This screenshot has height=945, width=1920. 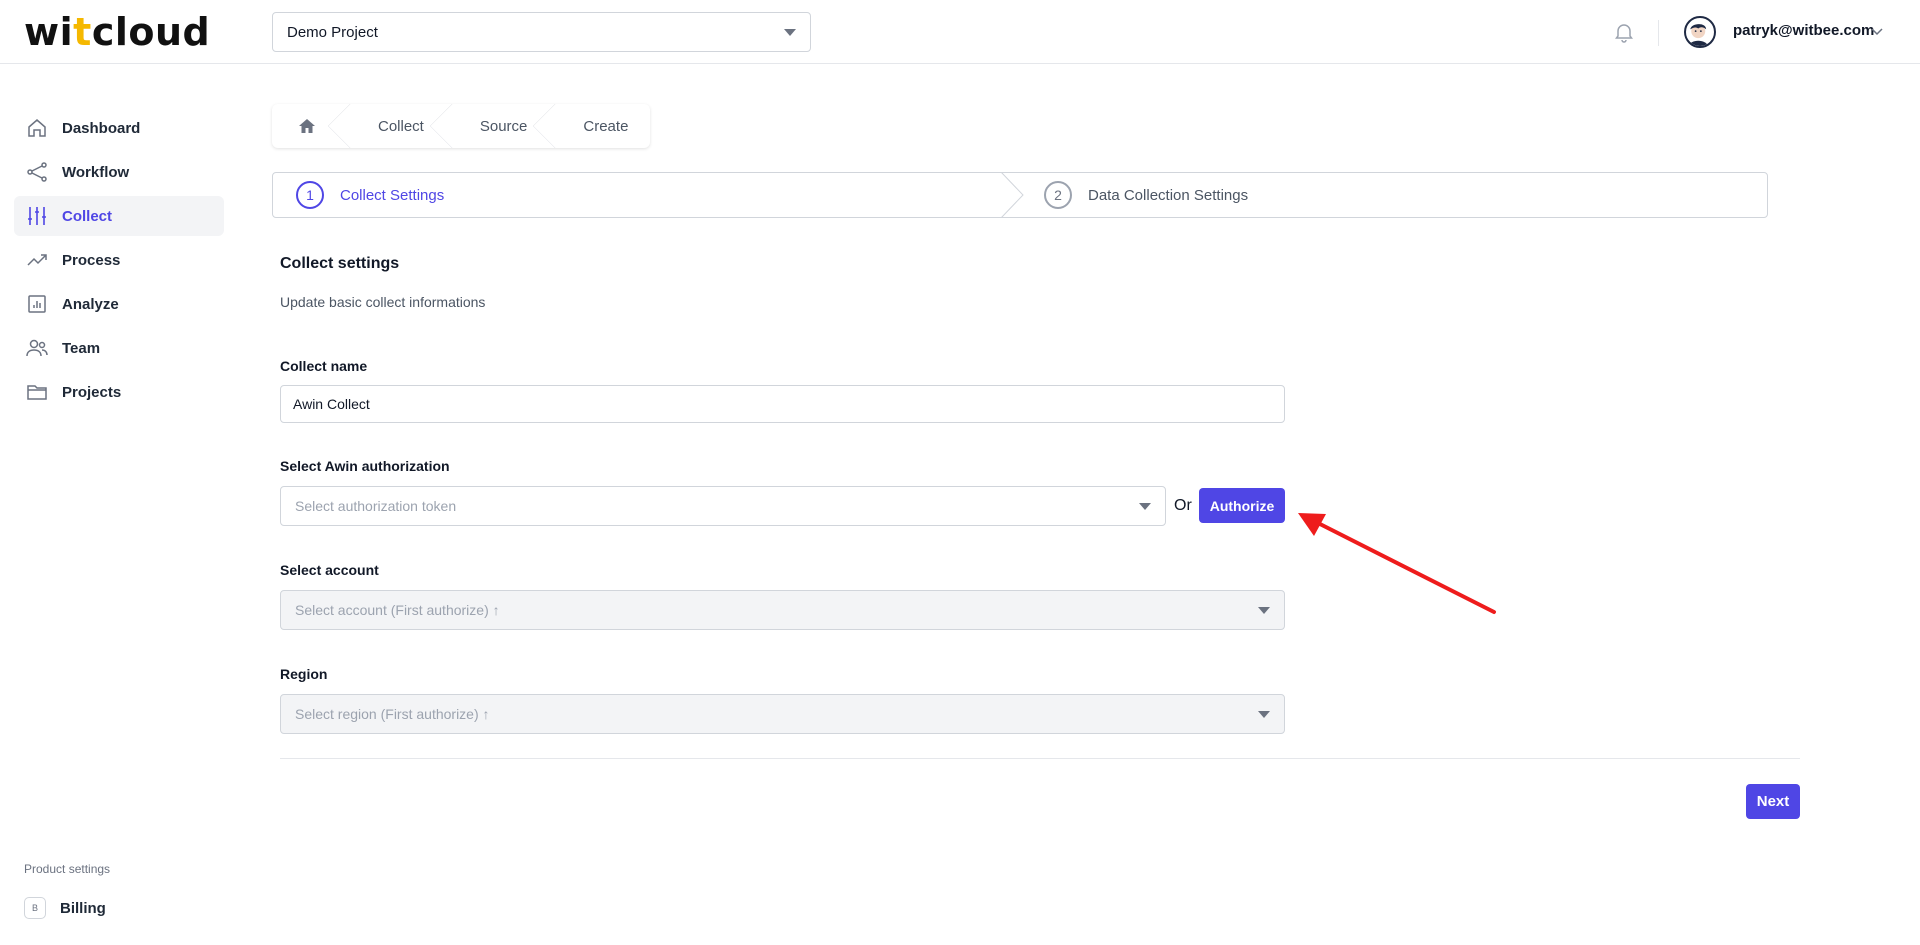 What do you see at coordinates (501, 126) in the screenshot?
I see `breadcrumb-source: Source` at bounding box center [501, 126].